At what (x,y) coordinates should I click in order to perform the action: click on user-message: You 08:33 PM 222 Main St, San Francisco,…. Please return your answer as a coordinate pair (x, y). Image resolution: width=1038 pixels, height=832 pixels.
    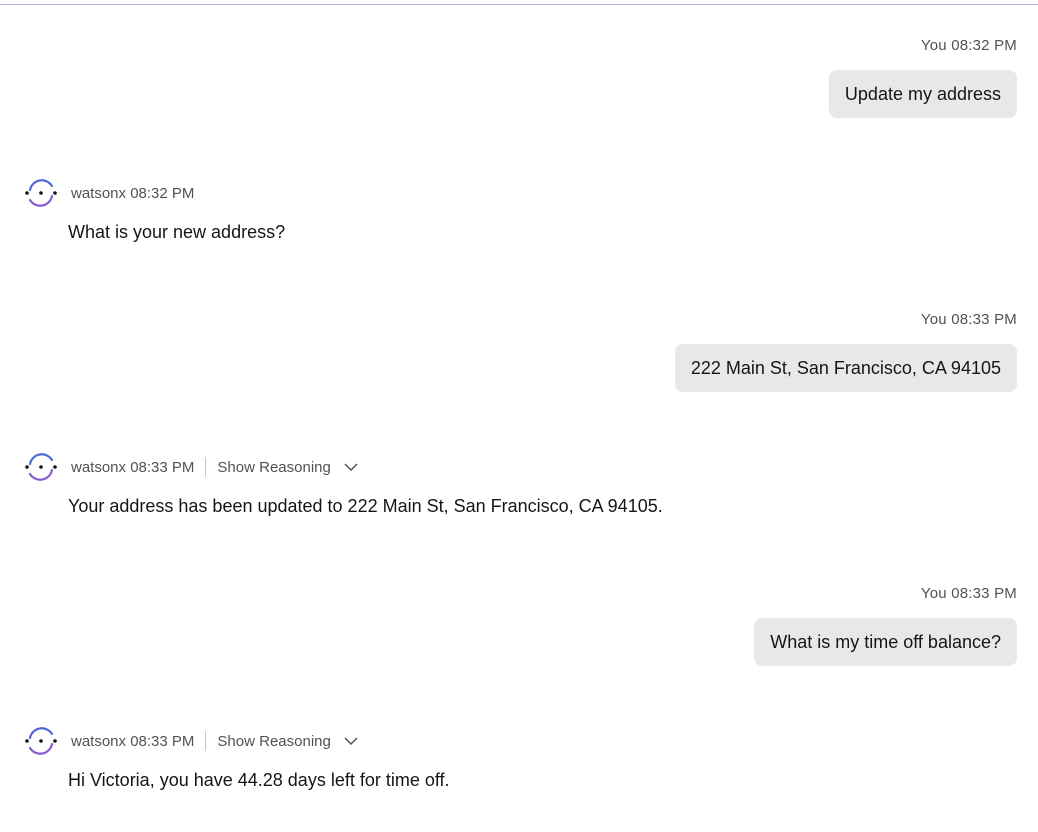
    Looking at the image, I should click on (845, 351).